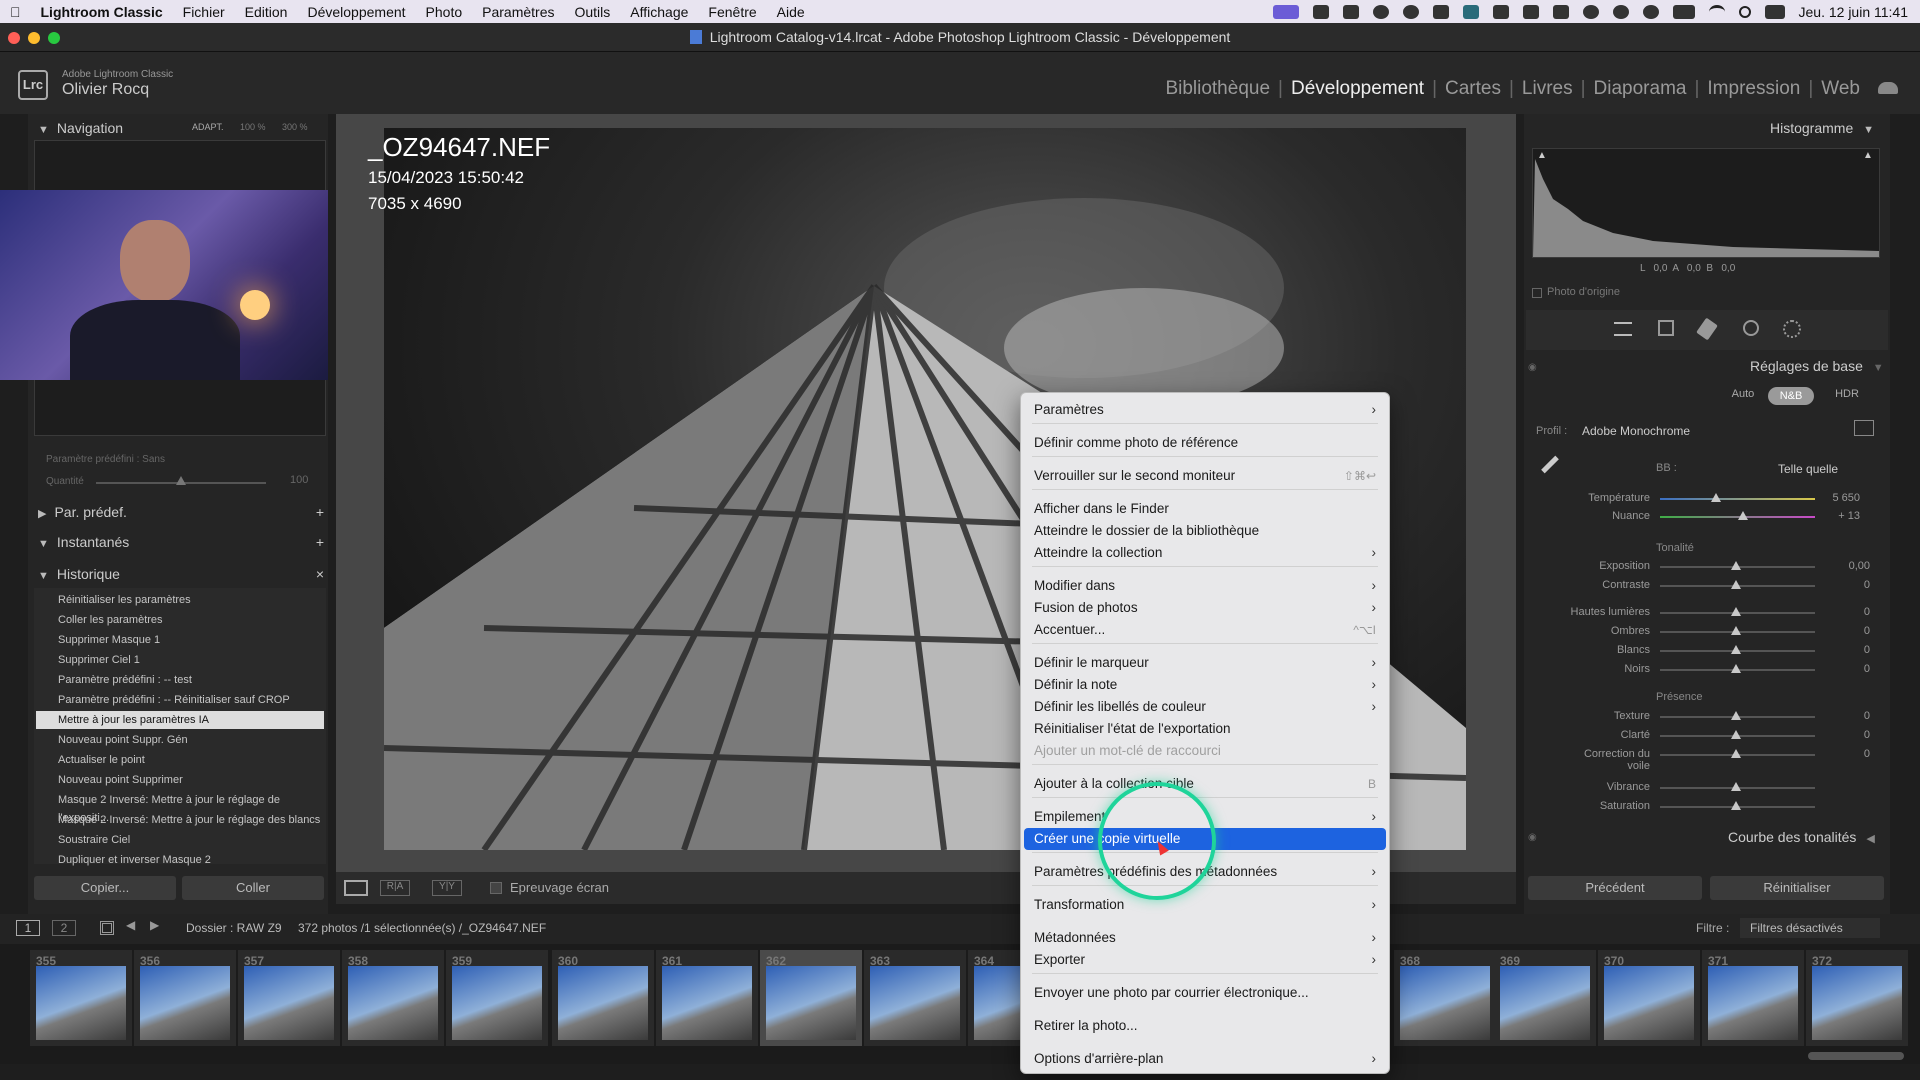  Describe the element at coordinates (253, 888) in the screenshot. I see `paste-button: Coller` at that location.